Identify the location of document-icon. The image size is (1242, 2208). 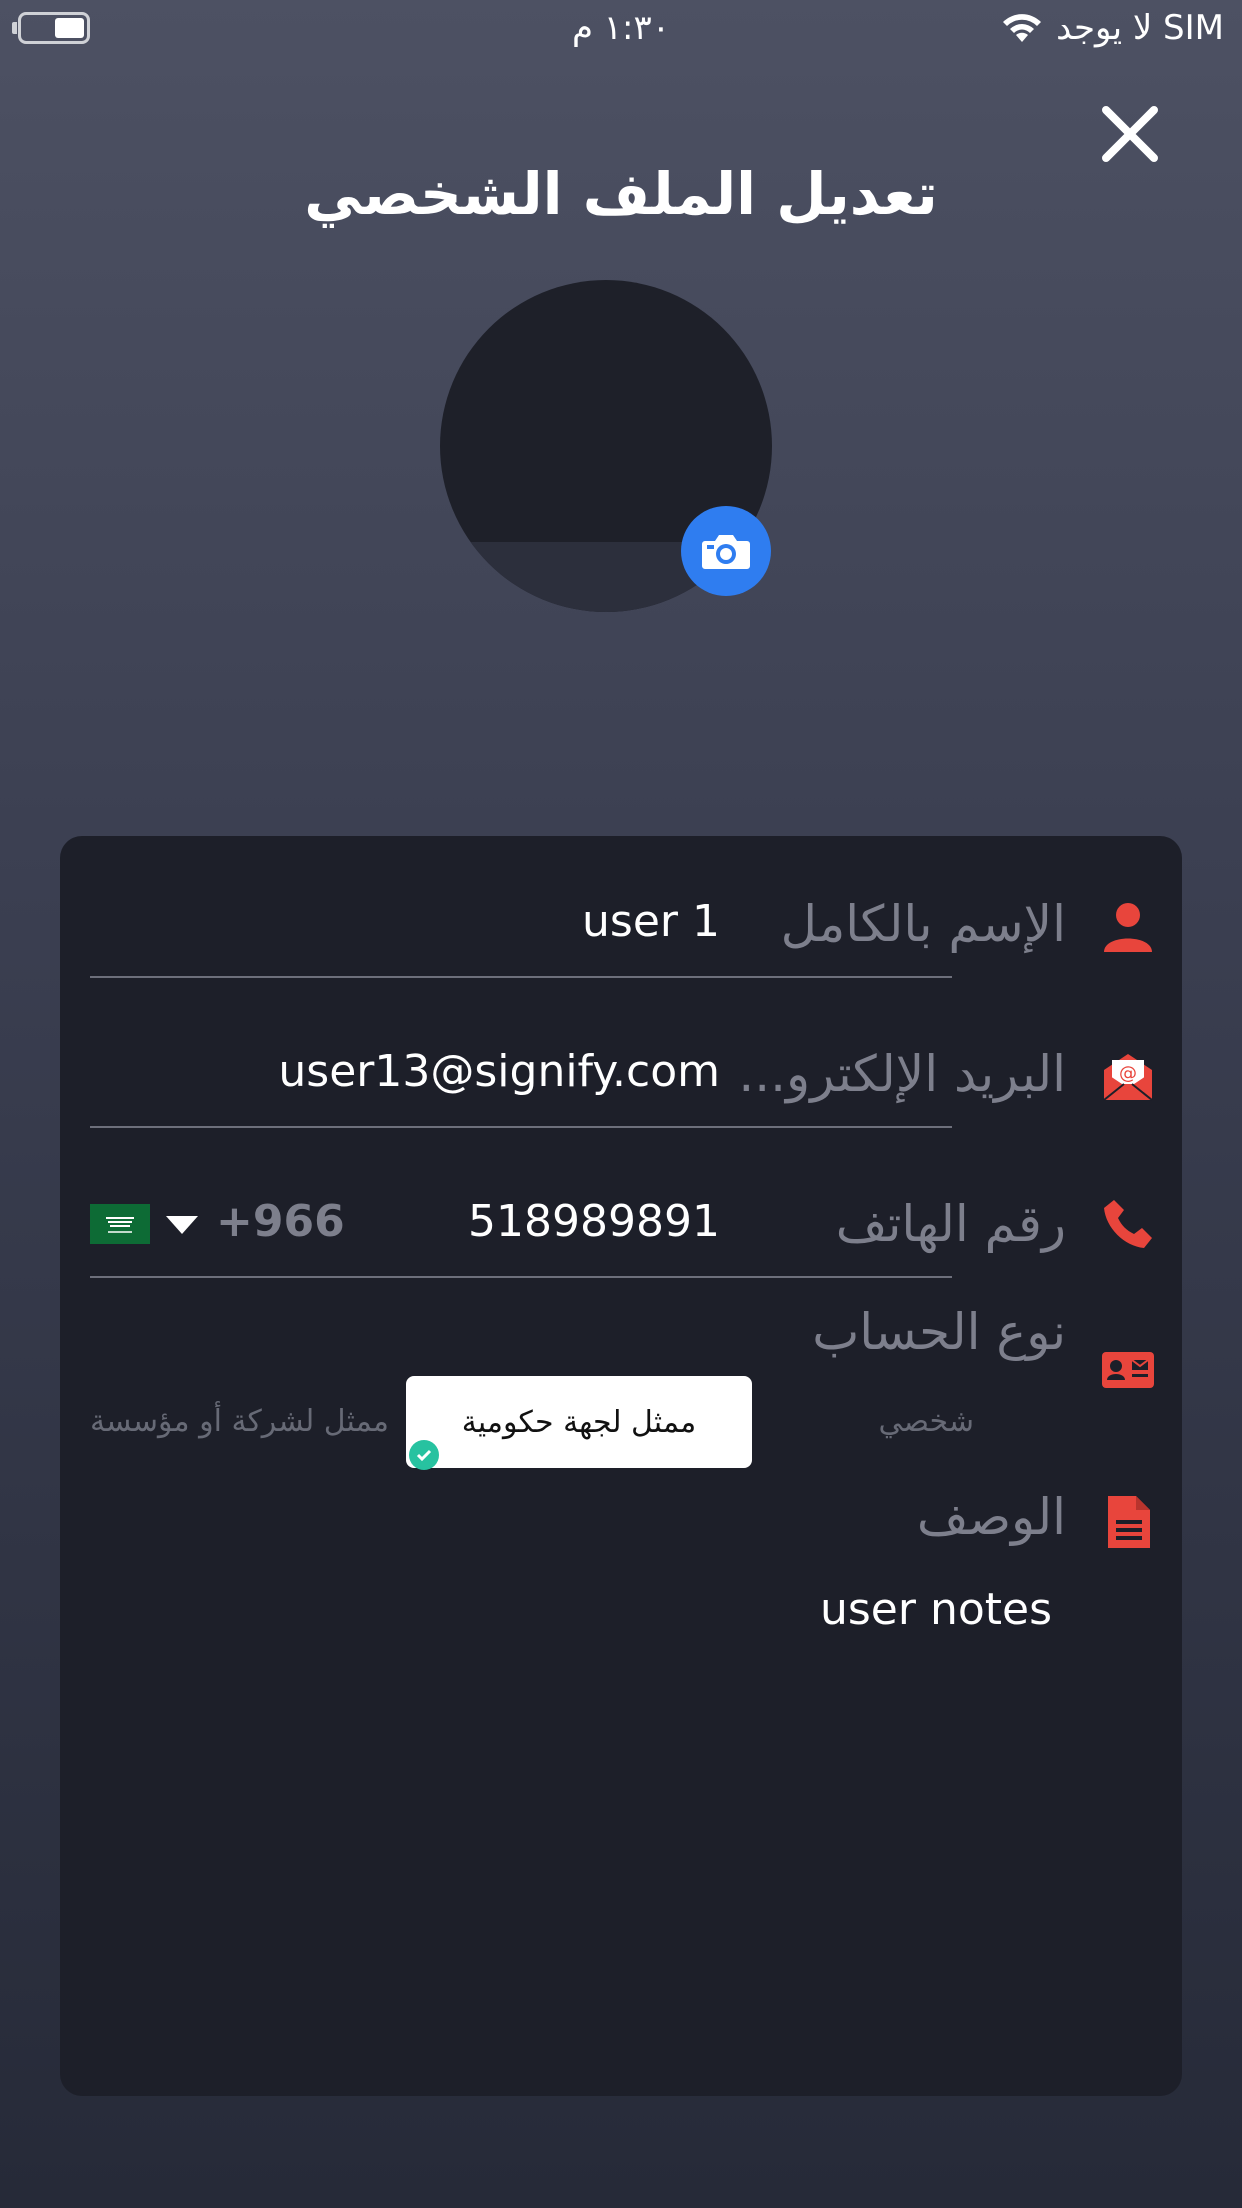
(1128, 1522).